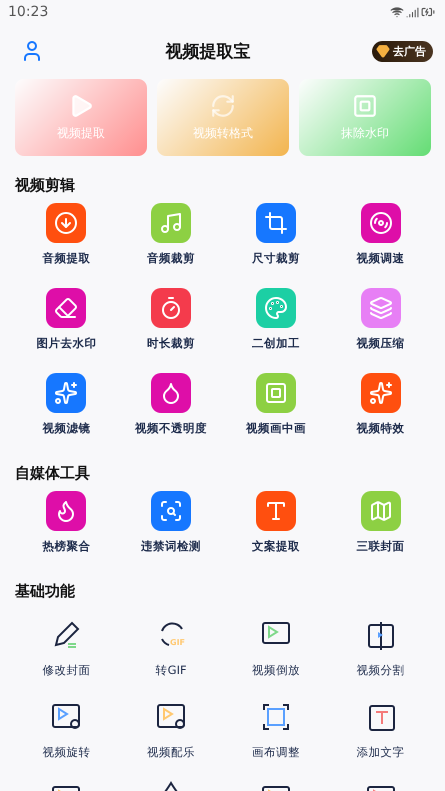 This screenshot has height=791, width=445. What do you see at coordinates (412, 12) in the screenshot?
I see `signal-icon` at bounding box center [412, 12].